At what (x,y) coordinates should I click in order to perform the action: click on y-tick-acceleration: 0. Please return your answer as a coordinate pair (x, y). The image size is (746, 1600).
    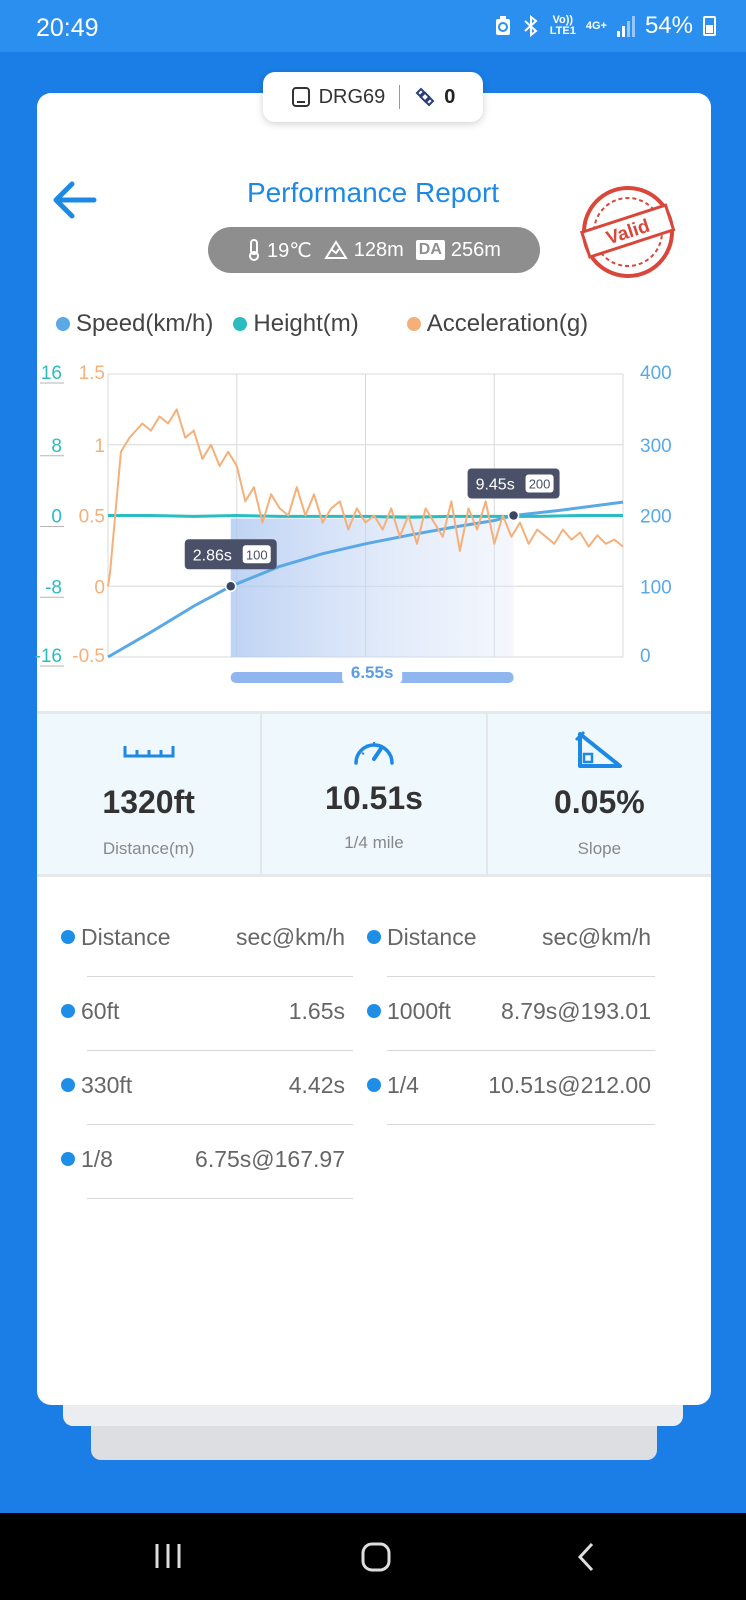
    Looking at the image, I should click on (99, 587).